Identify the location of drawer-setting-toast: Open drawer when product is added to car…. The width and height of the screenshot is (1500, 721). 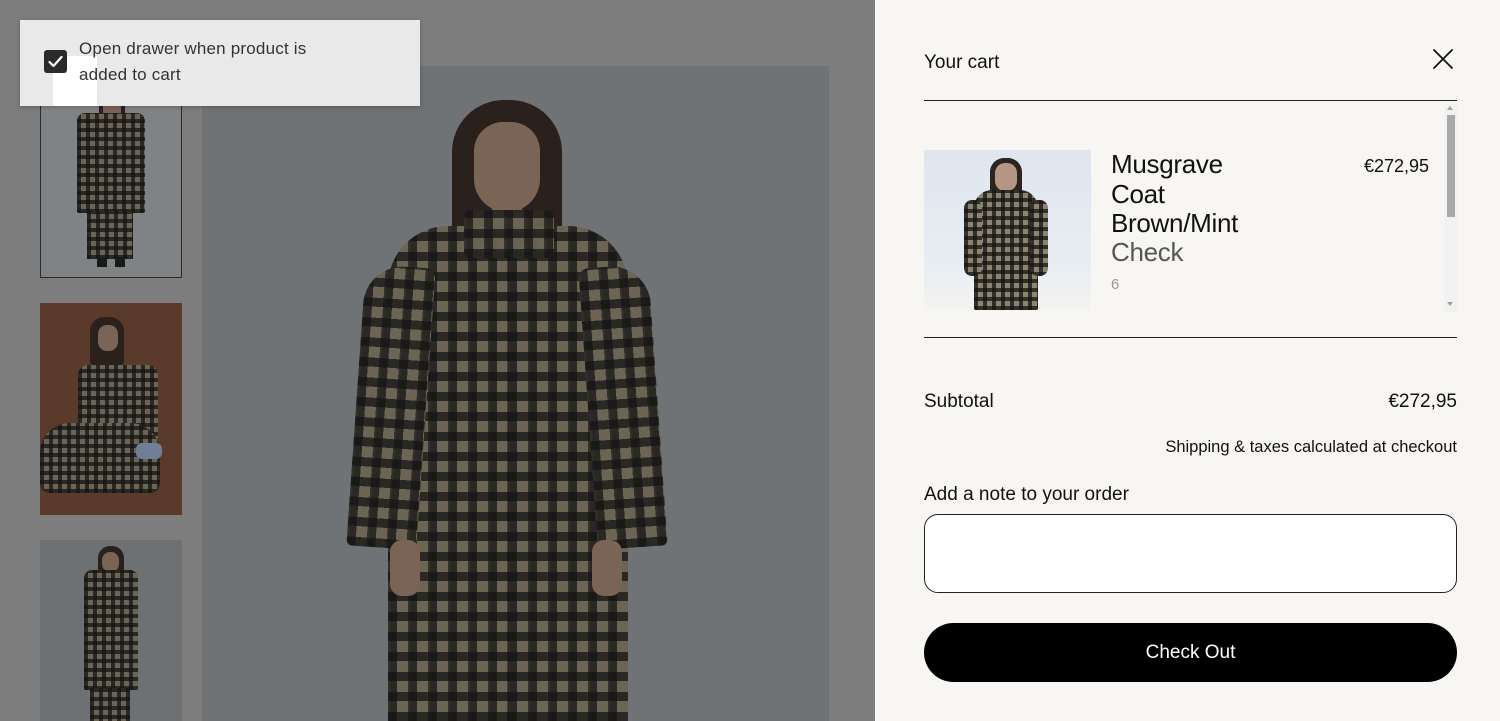
(220, 63).